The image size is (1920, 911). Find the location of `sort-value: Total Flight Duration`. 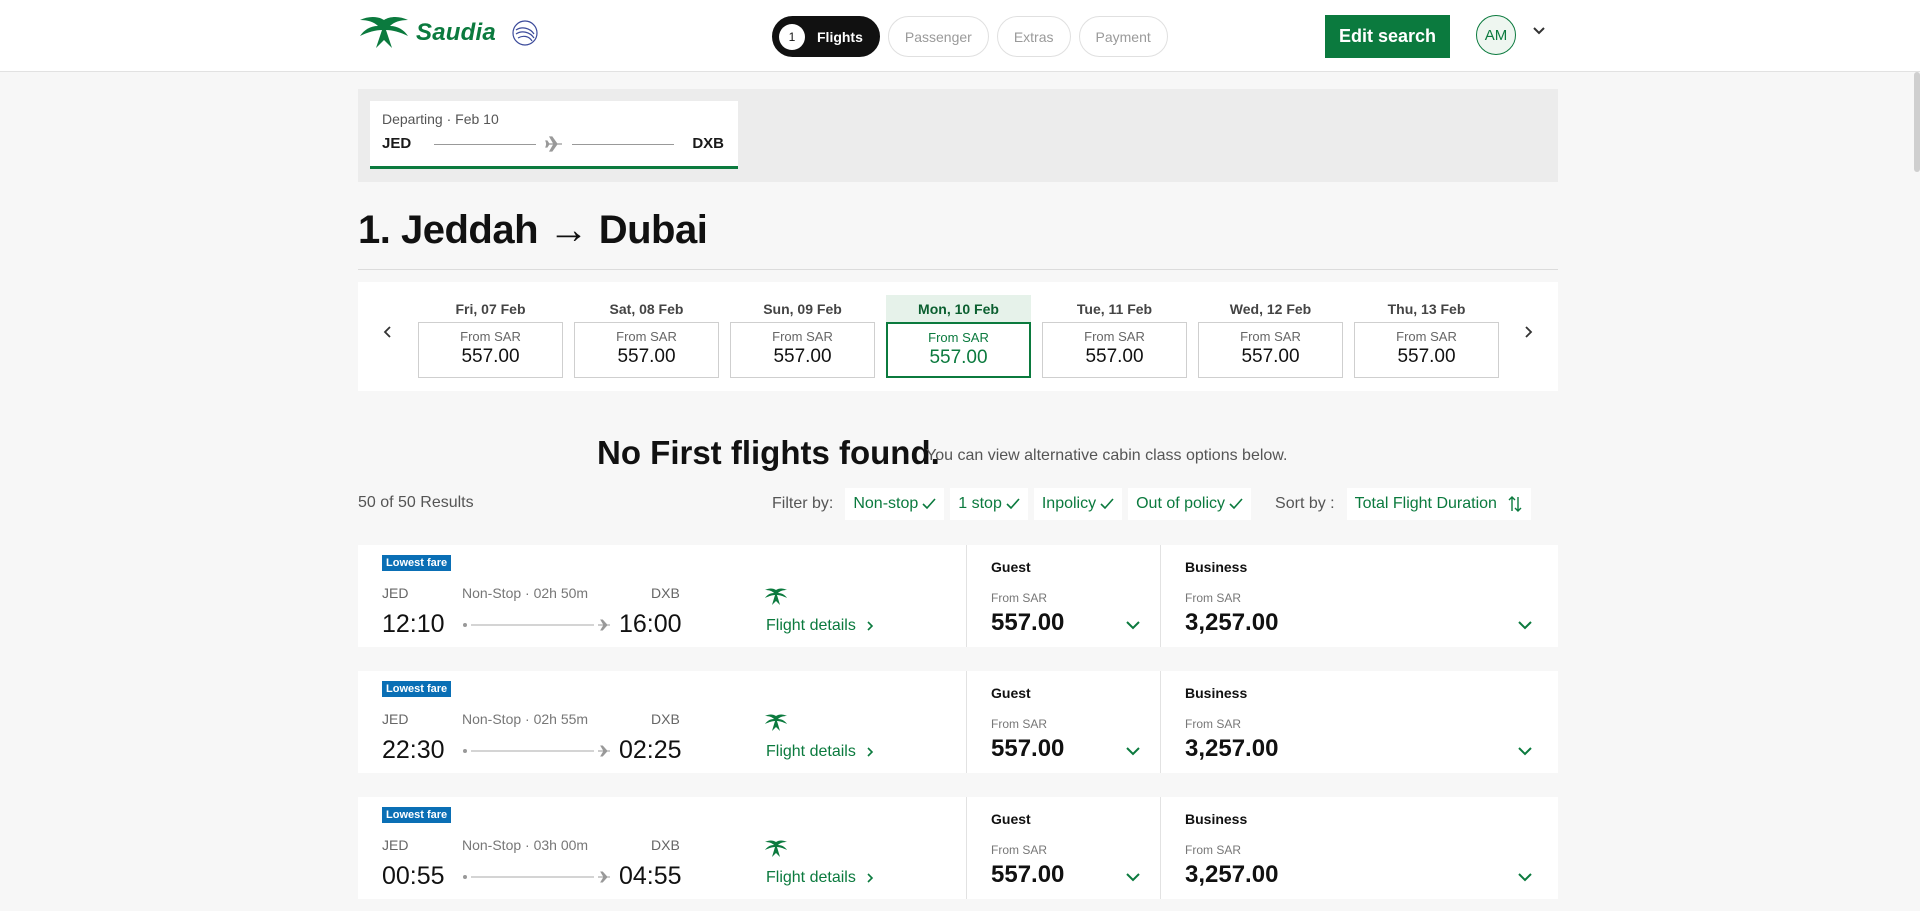

sort-value: Total Flight Duration is located at coordinates (1425, 503).